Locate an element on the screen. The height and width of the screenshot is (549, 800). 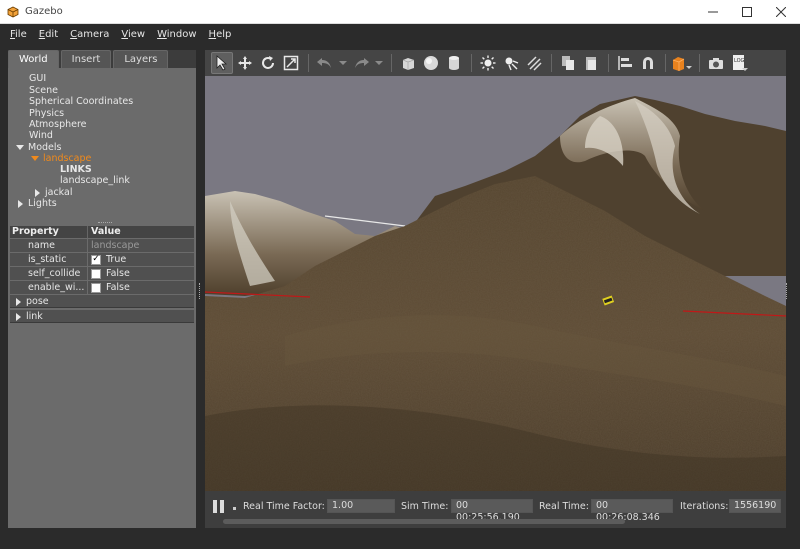
sphere-icon is located at coordinates (431, 63).